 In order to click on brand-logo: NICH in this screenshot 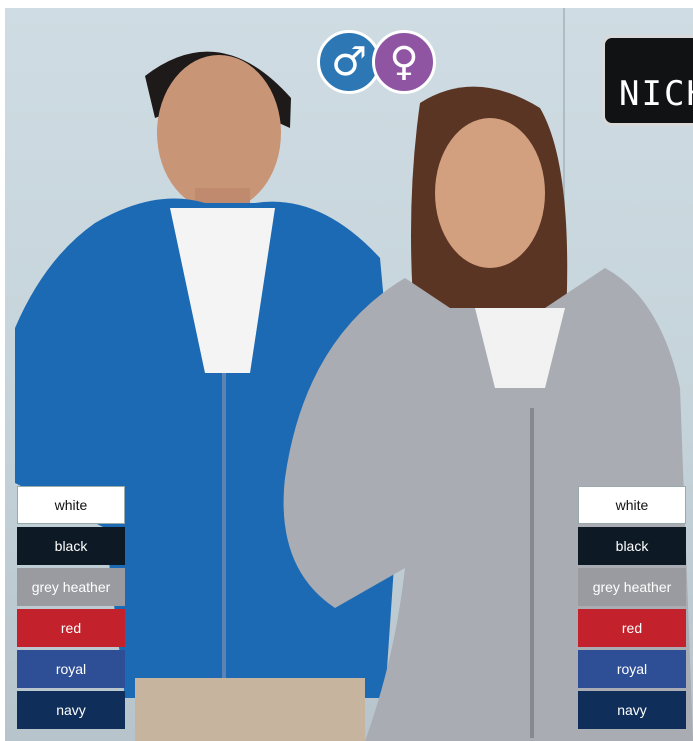, I will do `click(647, 80)`.